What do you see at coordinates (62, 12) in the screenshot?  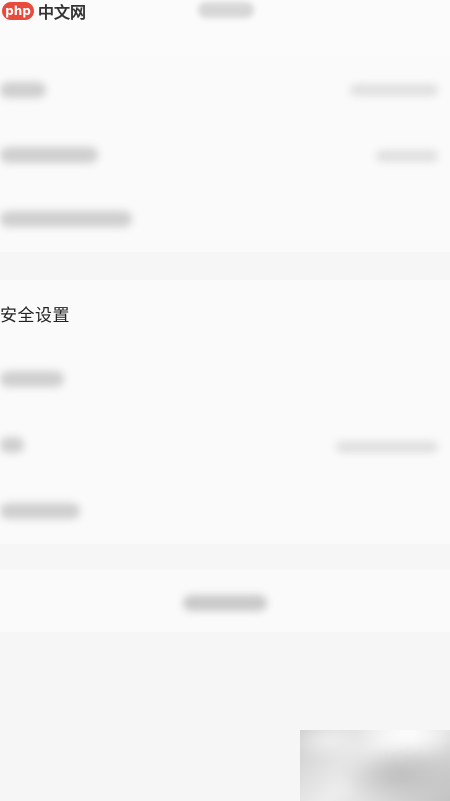 I see `site-name: 中文网` at bounding box center [62, 12].